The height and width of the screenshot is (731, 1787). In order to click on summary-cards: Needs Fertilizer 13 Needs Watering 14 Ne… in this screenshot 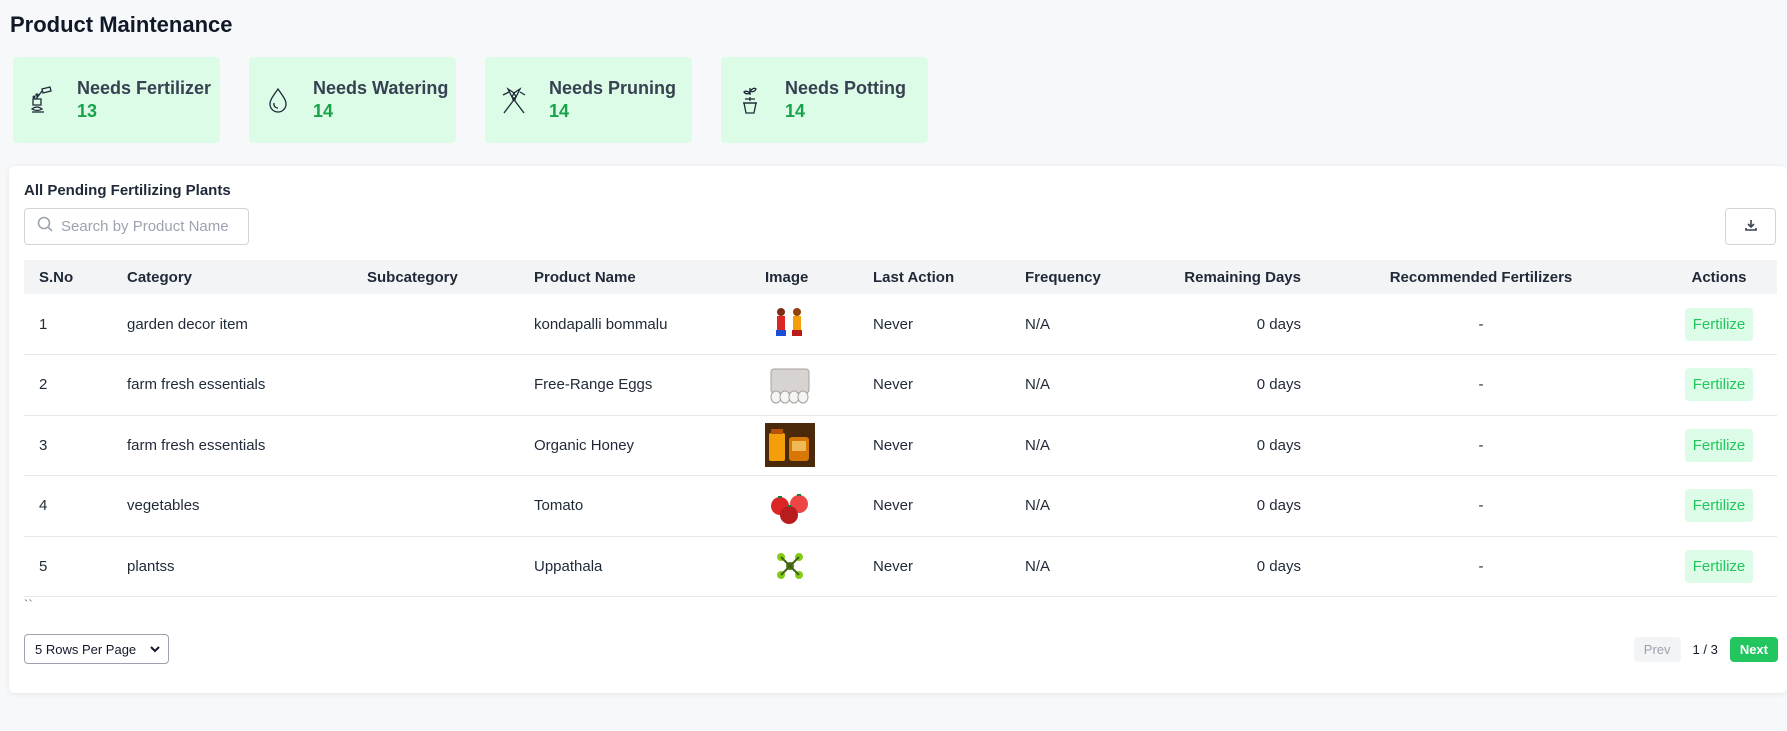, I will do `click(470, 100)`.